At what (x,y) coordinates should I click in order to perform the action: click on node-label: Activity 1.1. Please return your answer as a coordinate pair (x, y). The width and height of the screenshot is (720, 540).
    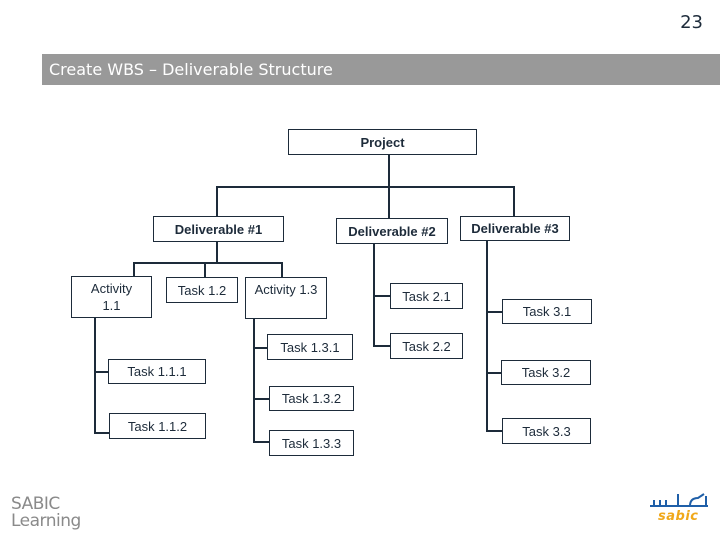
    Looking at the image, I should click on (111, 297).